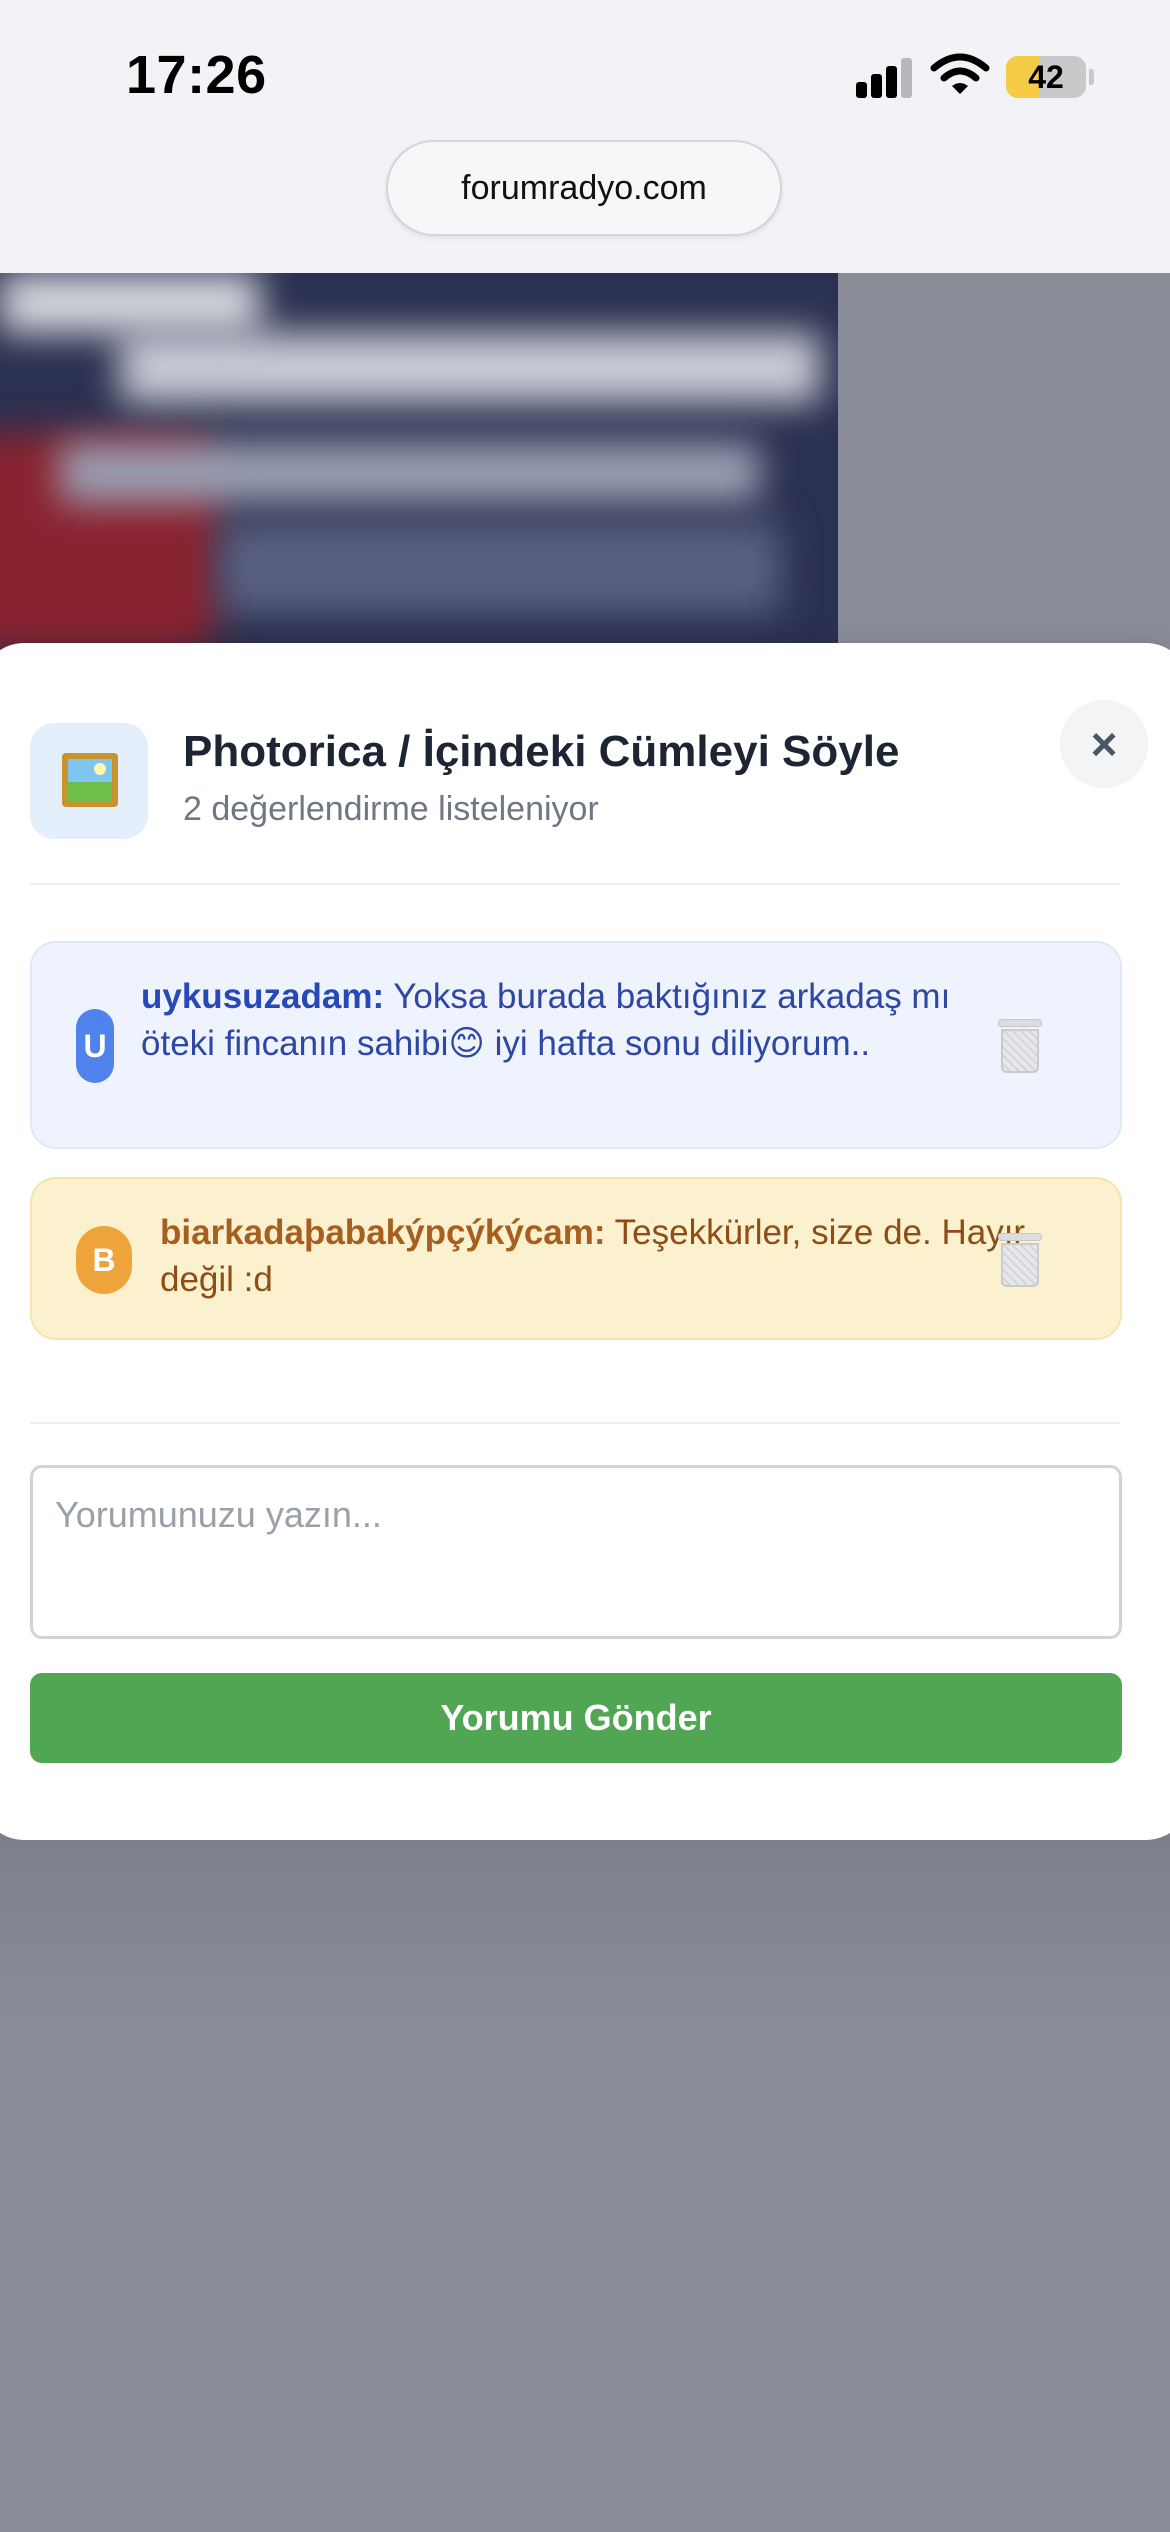 This screenshot has height=2532, width=1170. I want to click on cellular-signal-icon, so click(885, 78).